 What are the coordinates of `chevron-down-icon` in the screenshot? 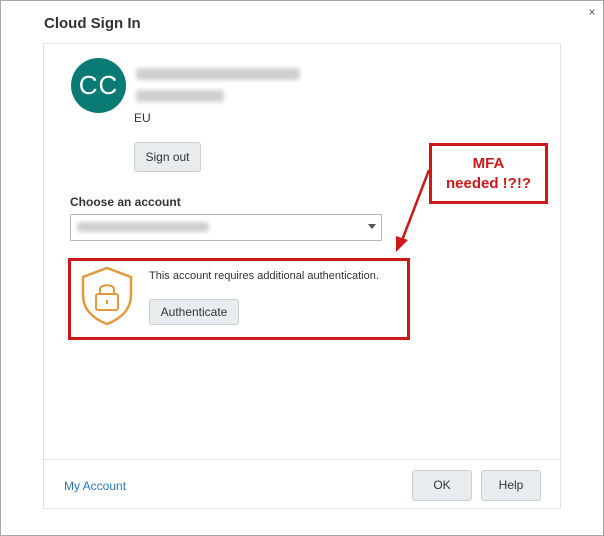 It's located at (372, 226).